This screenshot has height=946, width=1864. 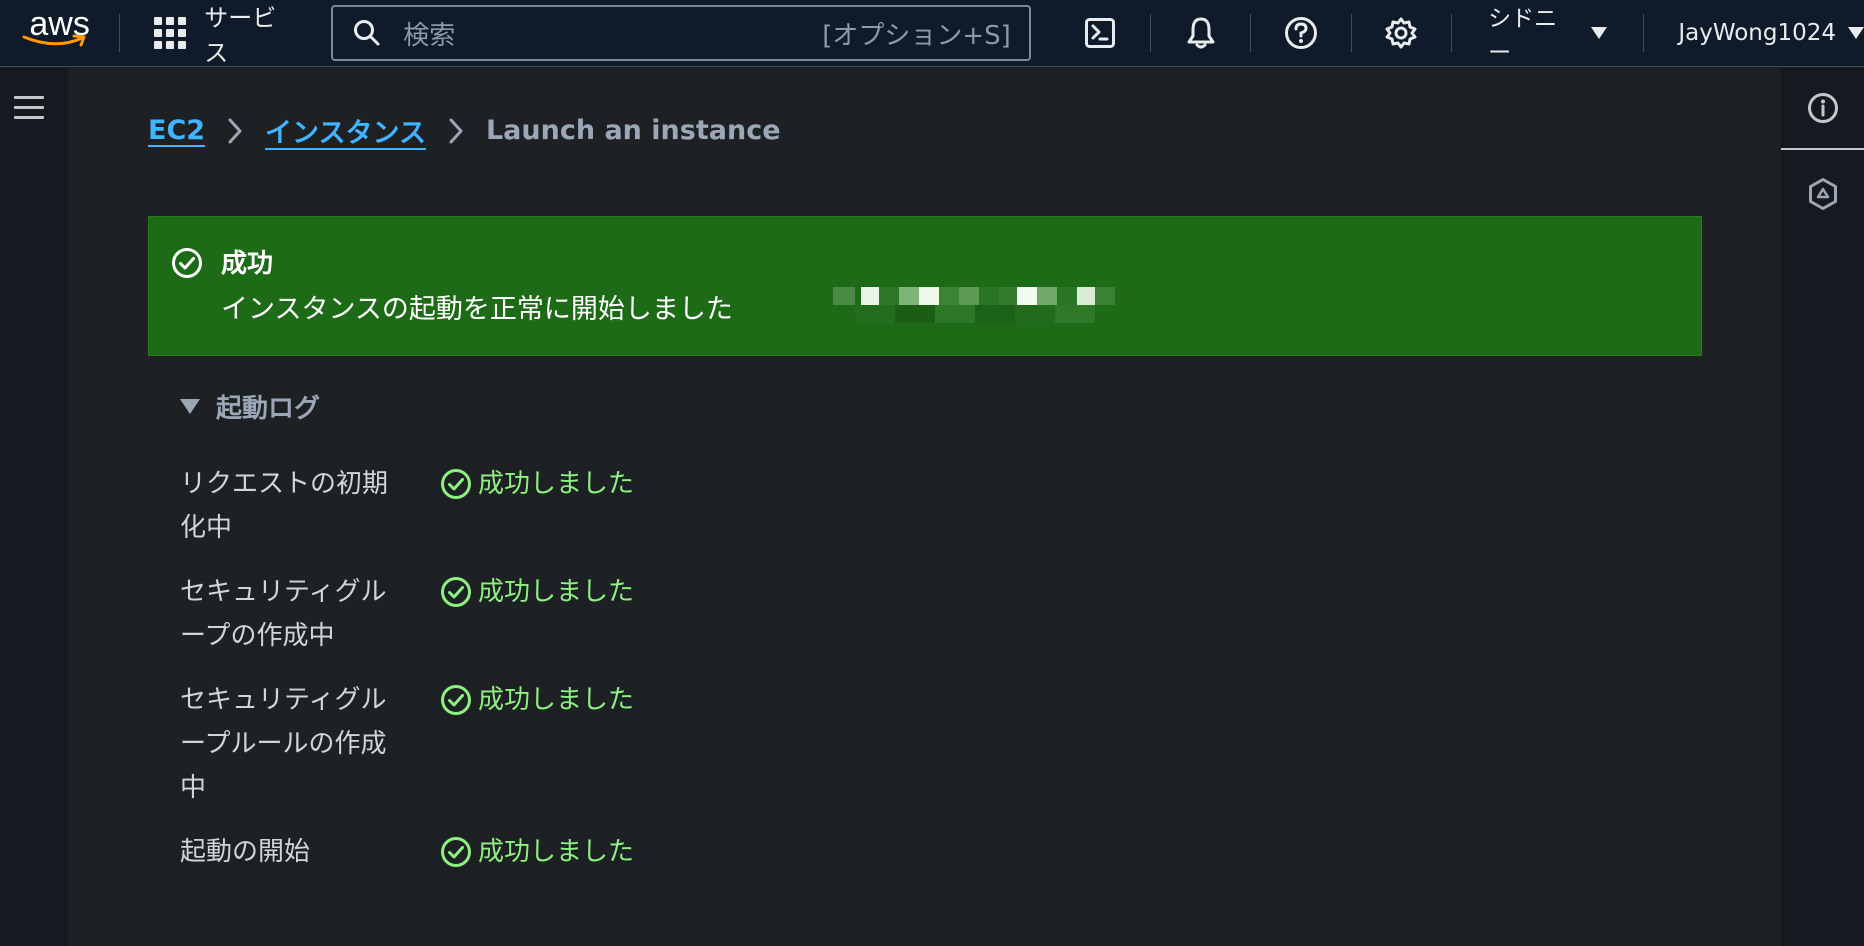 I want to click on resources-panel-button, so click(x=1822, y=194).